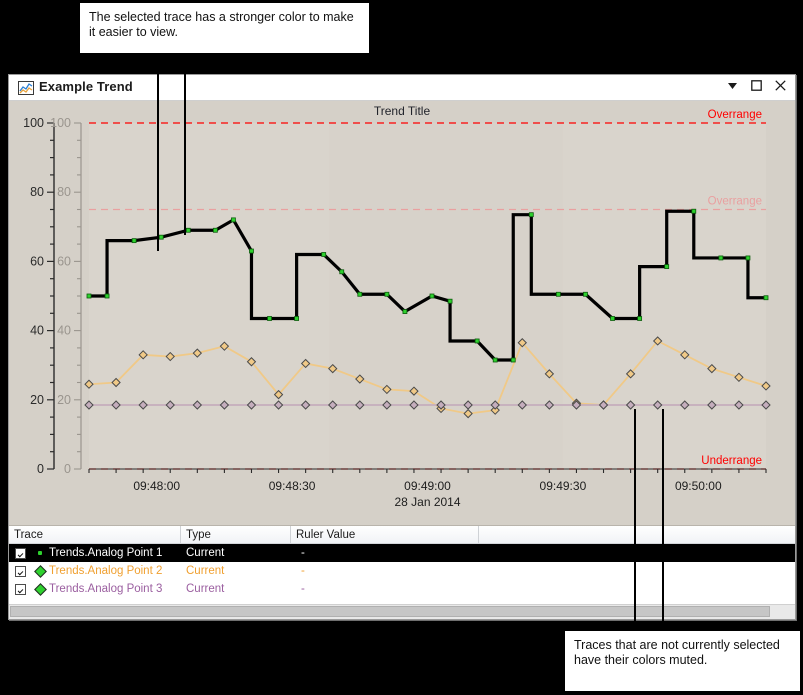 The image size is (803, 695). Describe the element at coordinates (563, 486) in the screenshot. I see `x-tick-label: 09:49:30` at that location.